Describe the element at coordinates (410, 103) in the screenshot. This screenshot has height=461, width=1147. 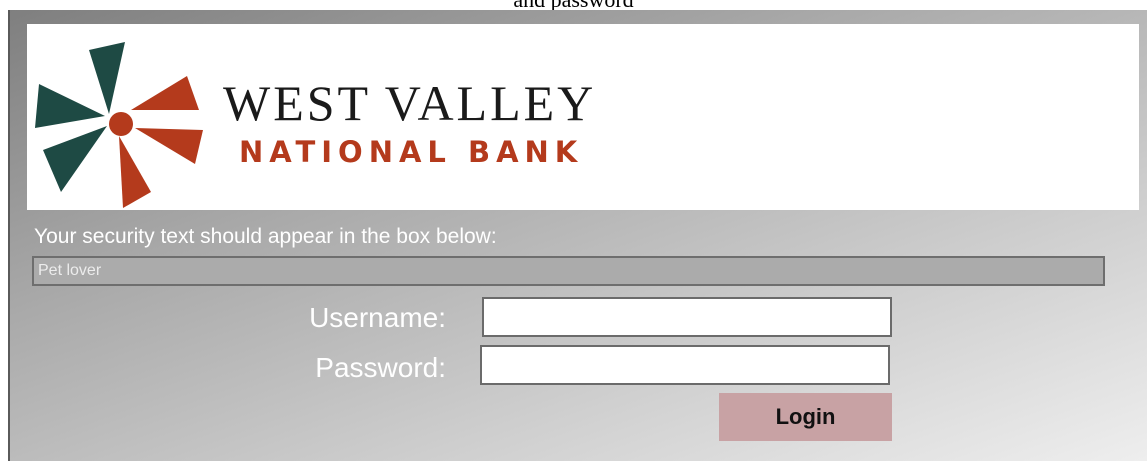
I see `bank-name: WEST VALLEY` at that location.